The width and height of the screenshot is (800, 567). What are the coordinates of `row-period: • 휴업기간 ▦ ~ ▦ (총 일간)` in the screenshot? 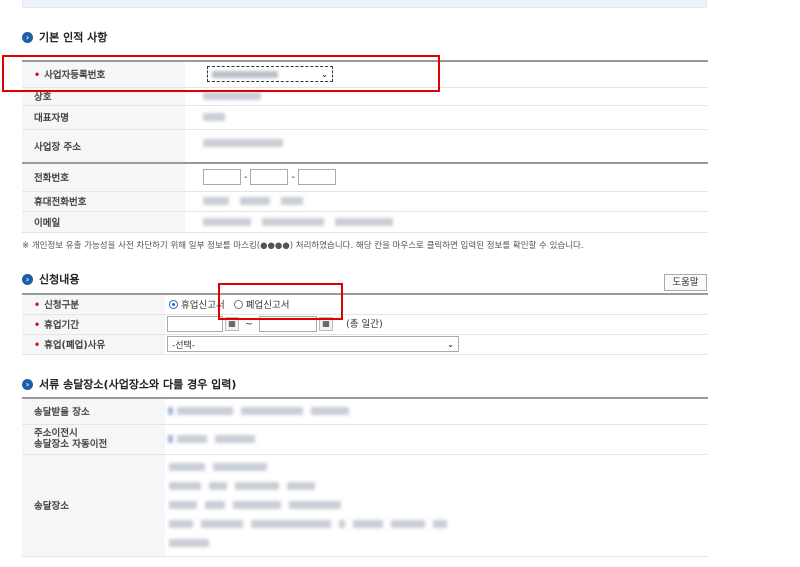 It's located at (365, 324).